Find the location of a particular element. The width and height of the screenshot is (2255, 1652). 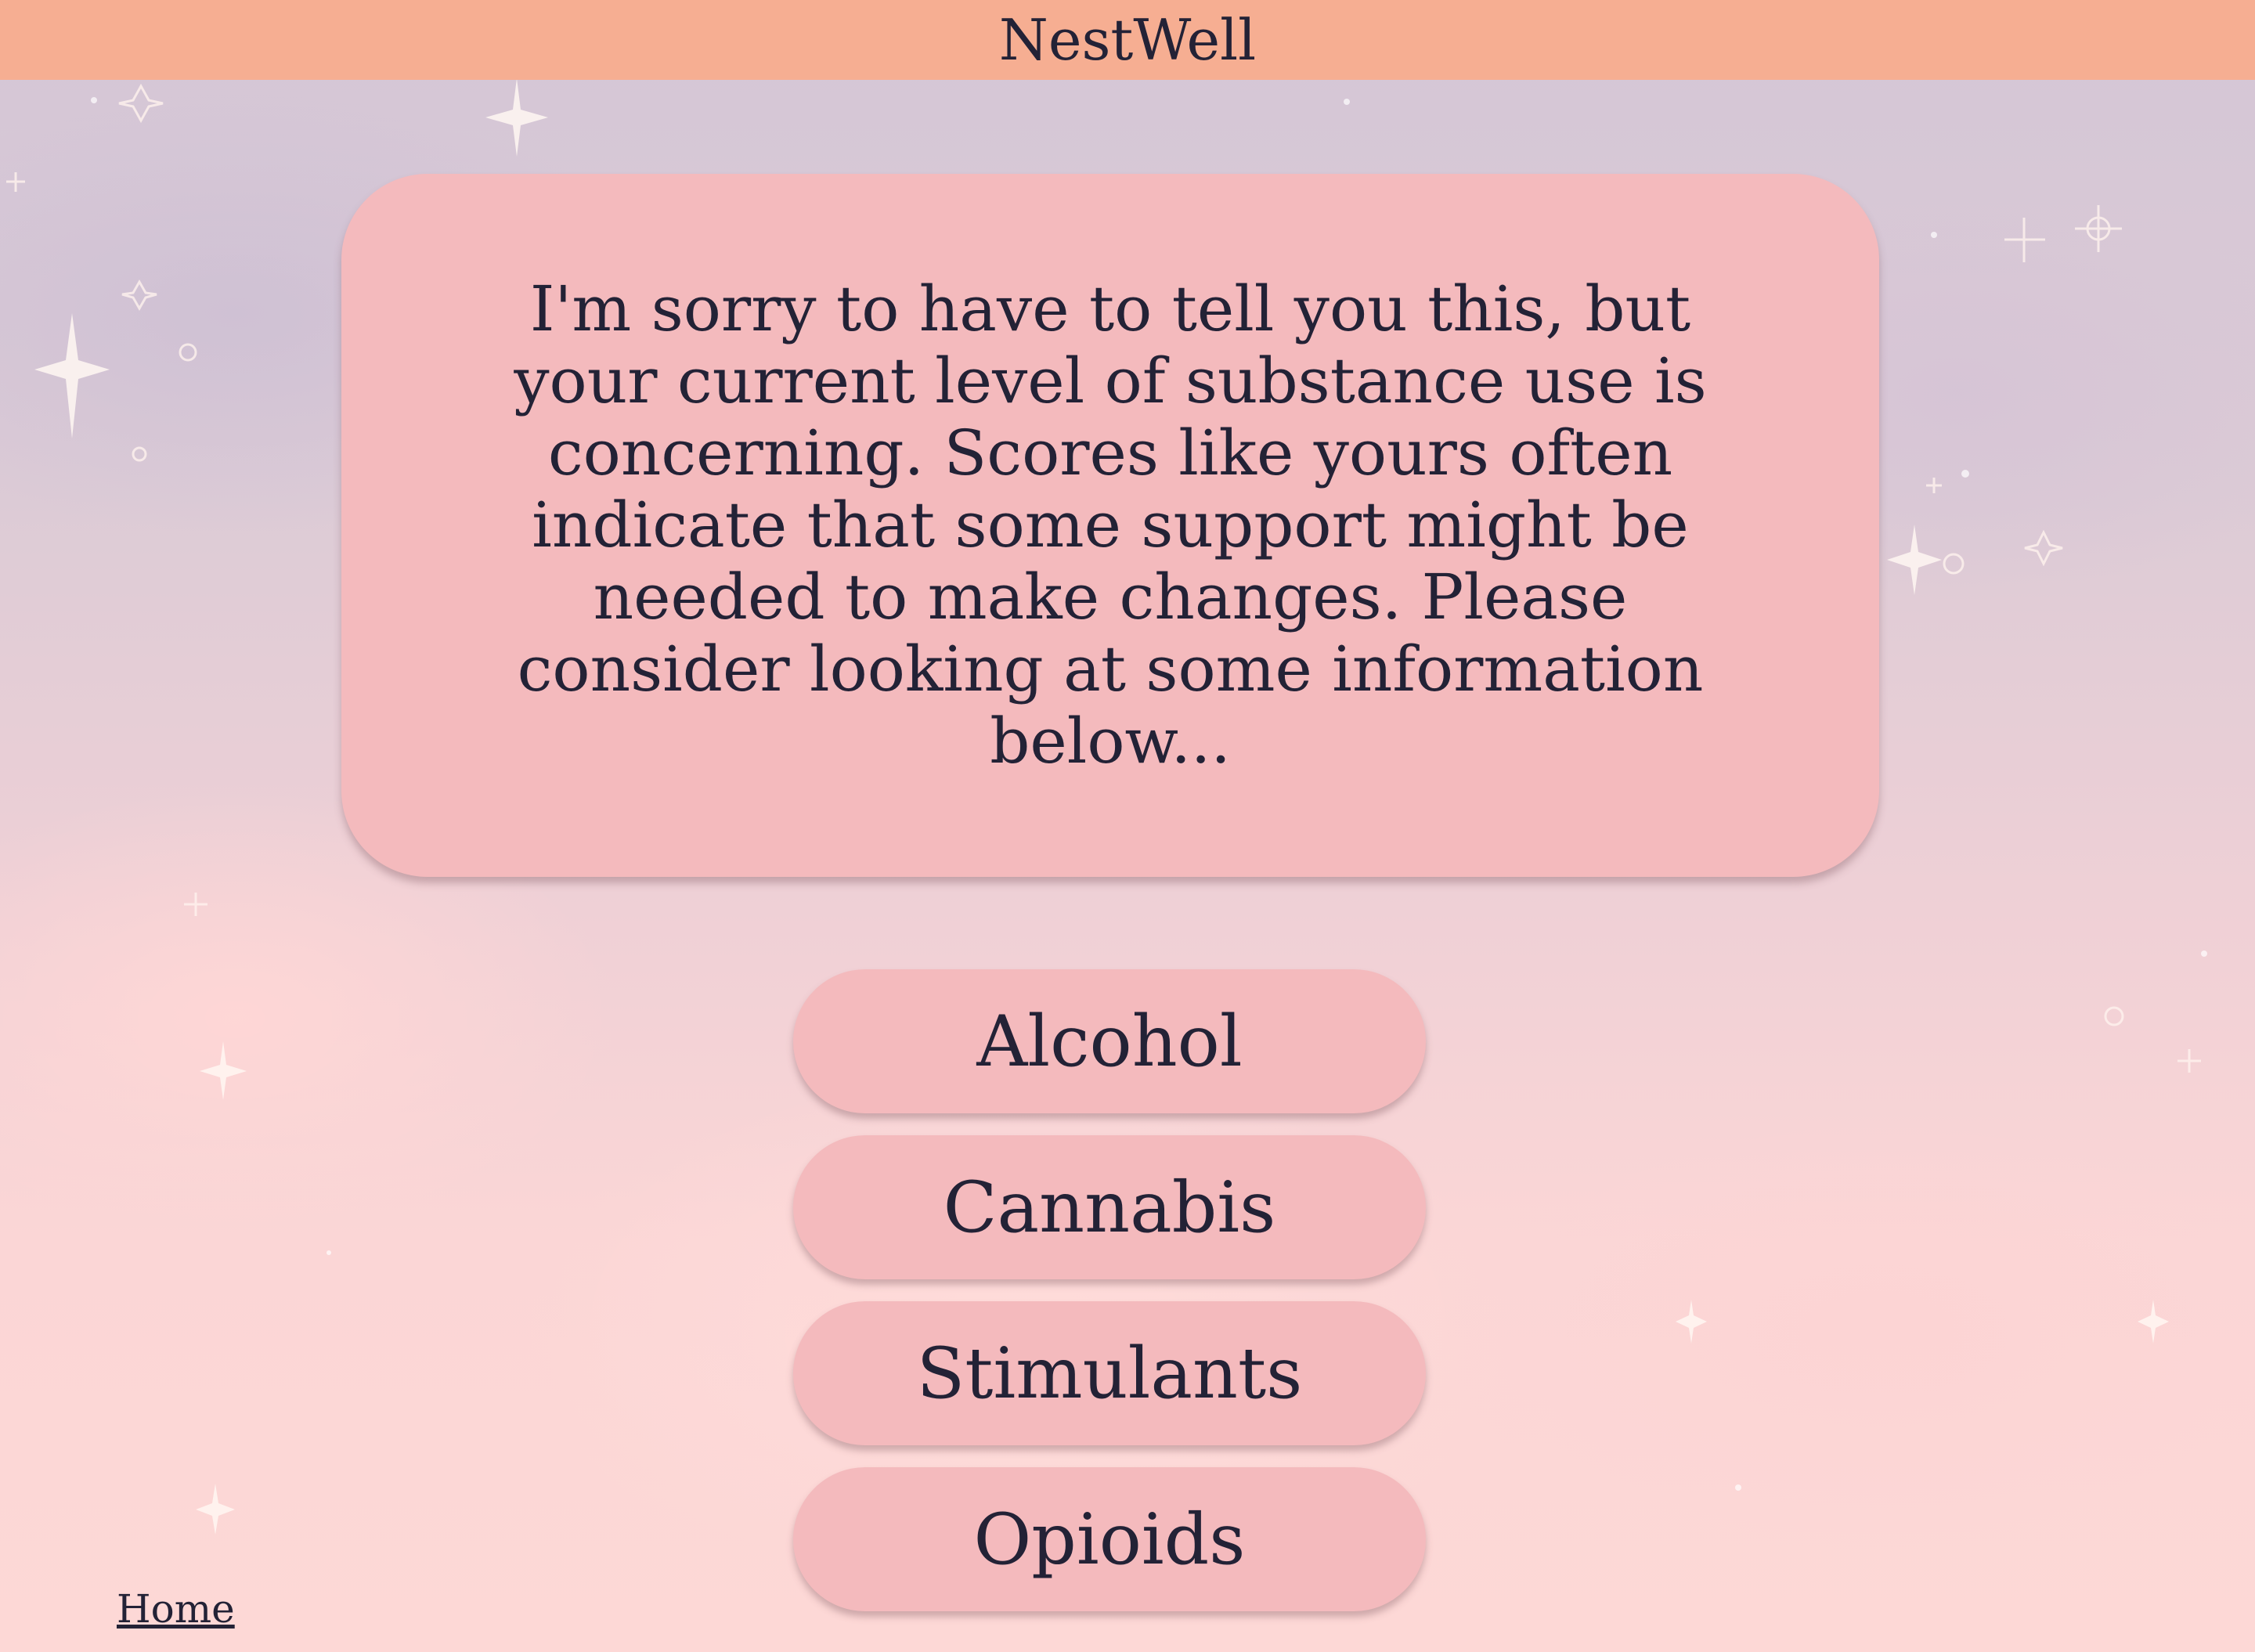

alcohol-button: Alcohol is located at coordinates (1109, 1041).